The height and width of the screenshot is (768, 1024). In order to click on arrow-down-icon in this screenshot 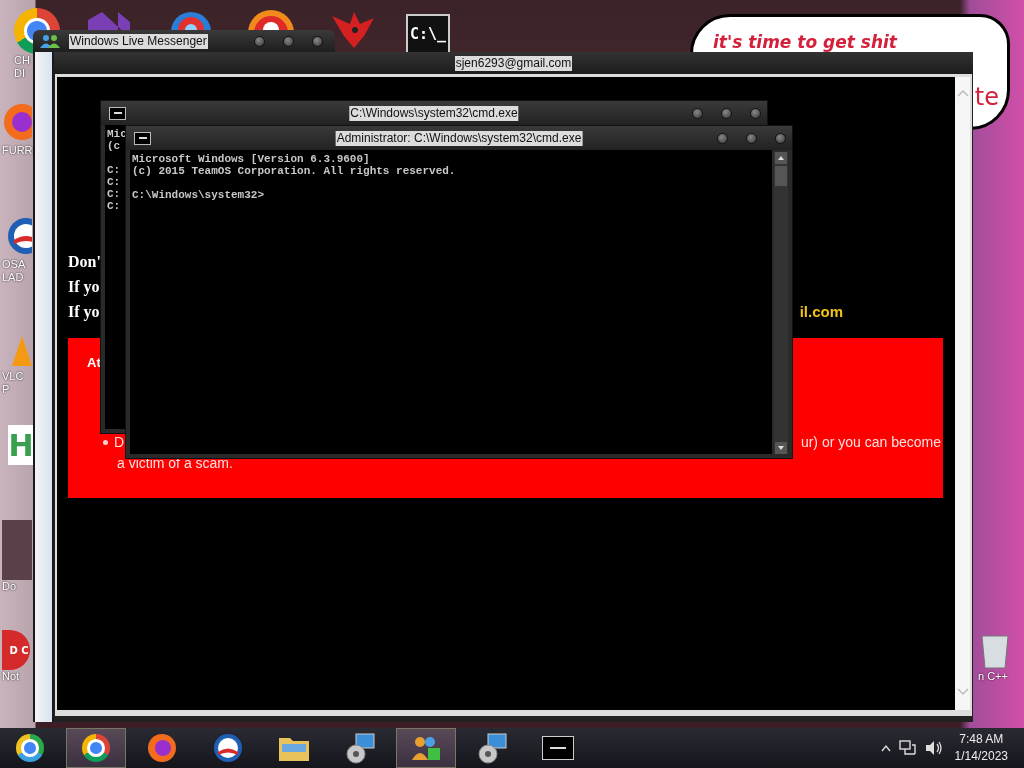, I will do `click(781, 448)`.